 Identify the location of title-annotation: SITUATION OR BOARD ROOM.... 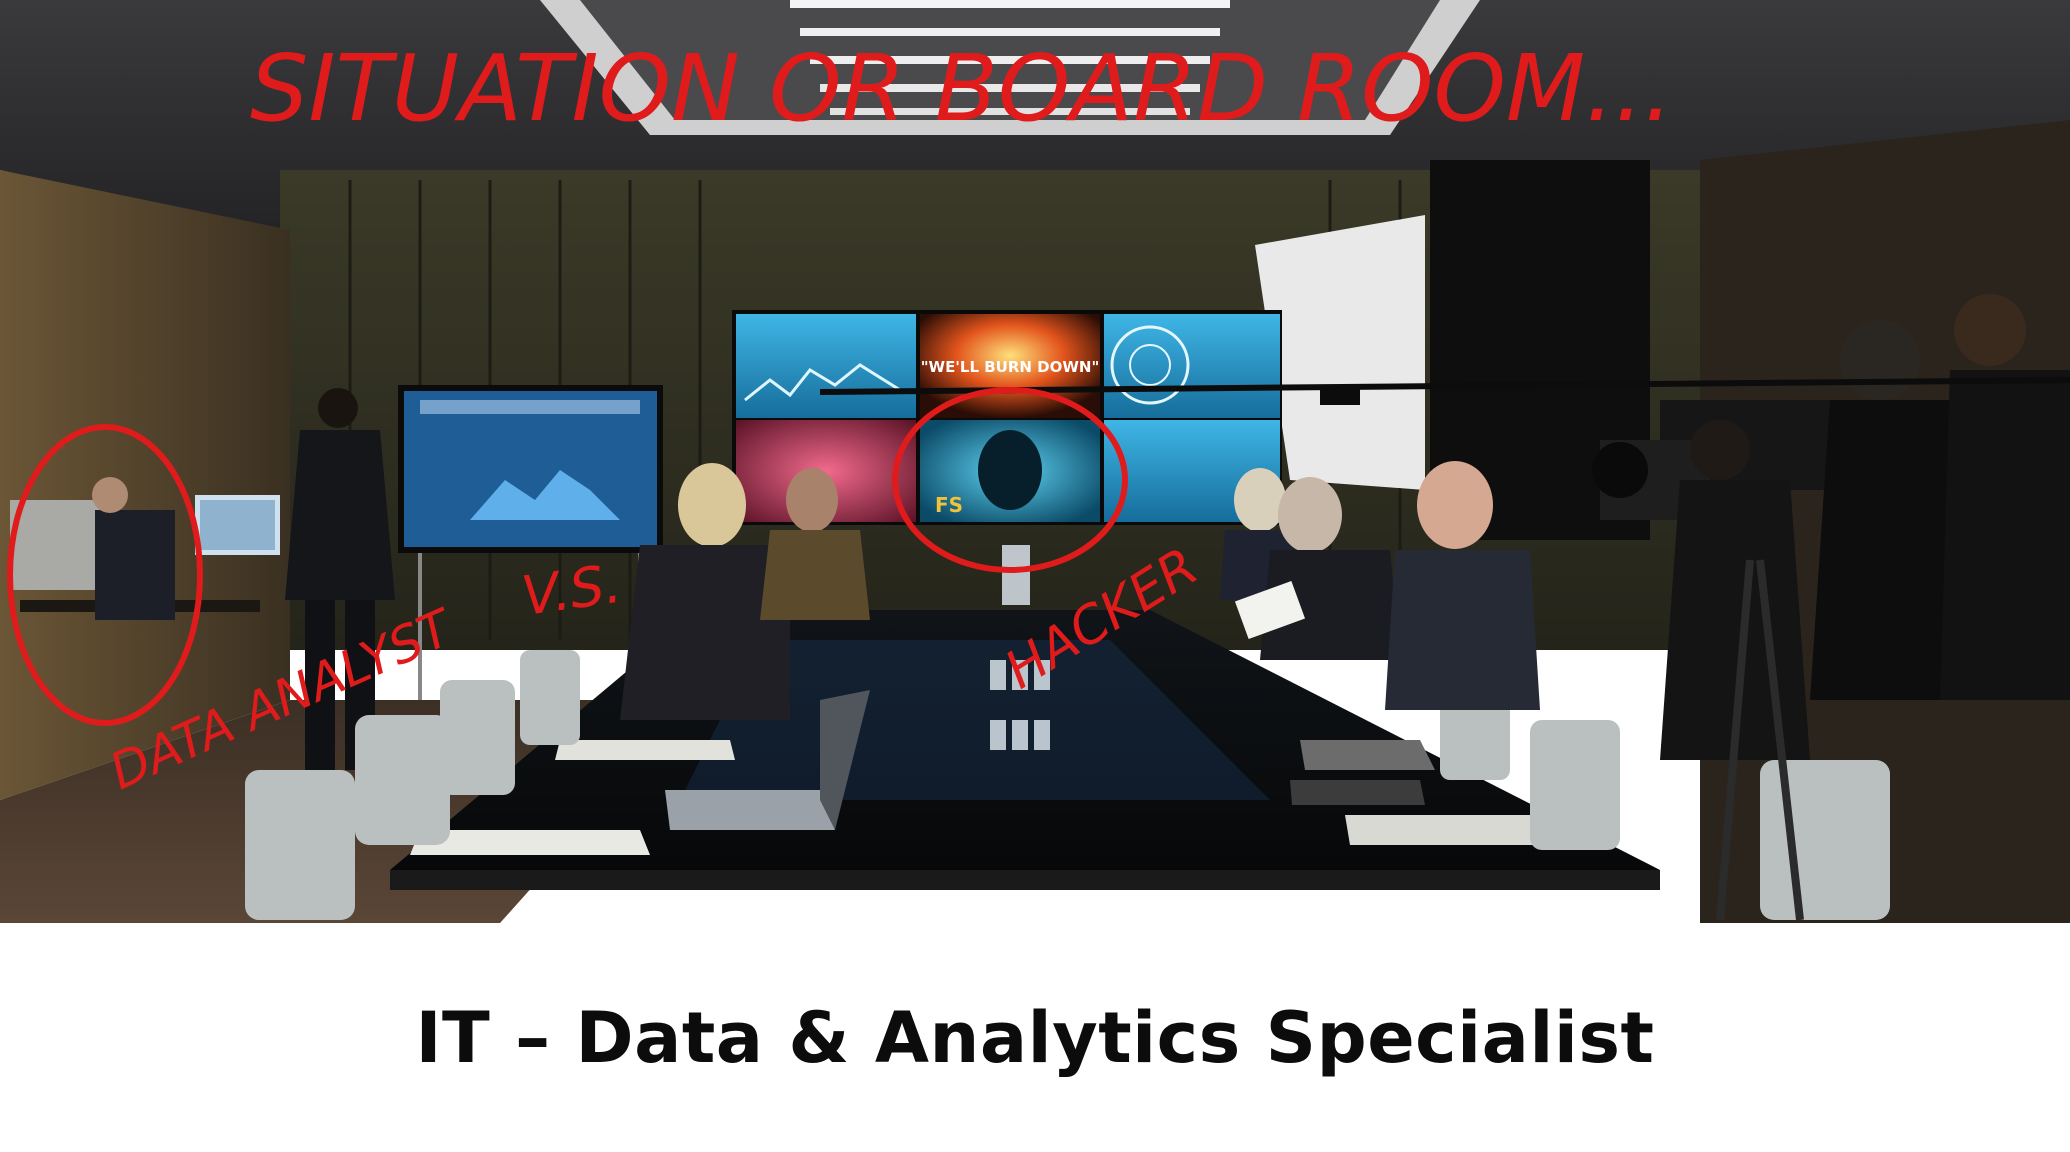
(961, 88).